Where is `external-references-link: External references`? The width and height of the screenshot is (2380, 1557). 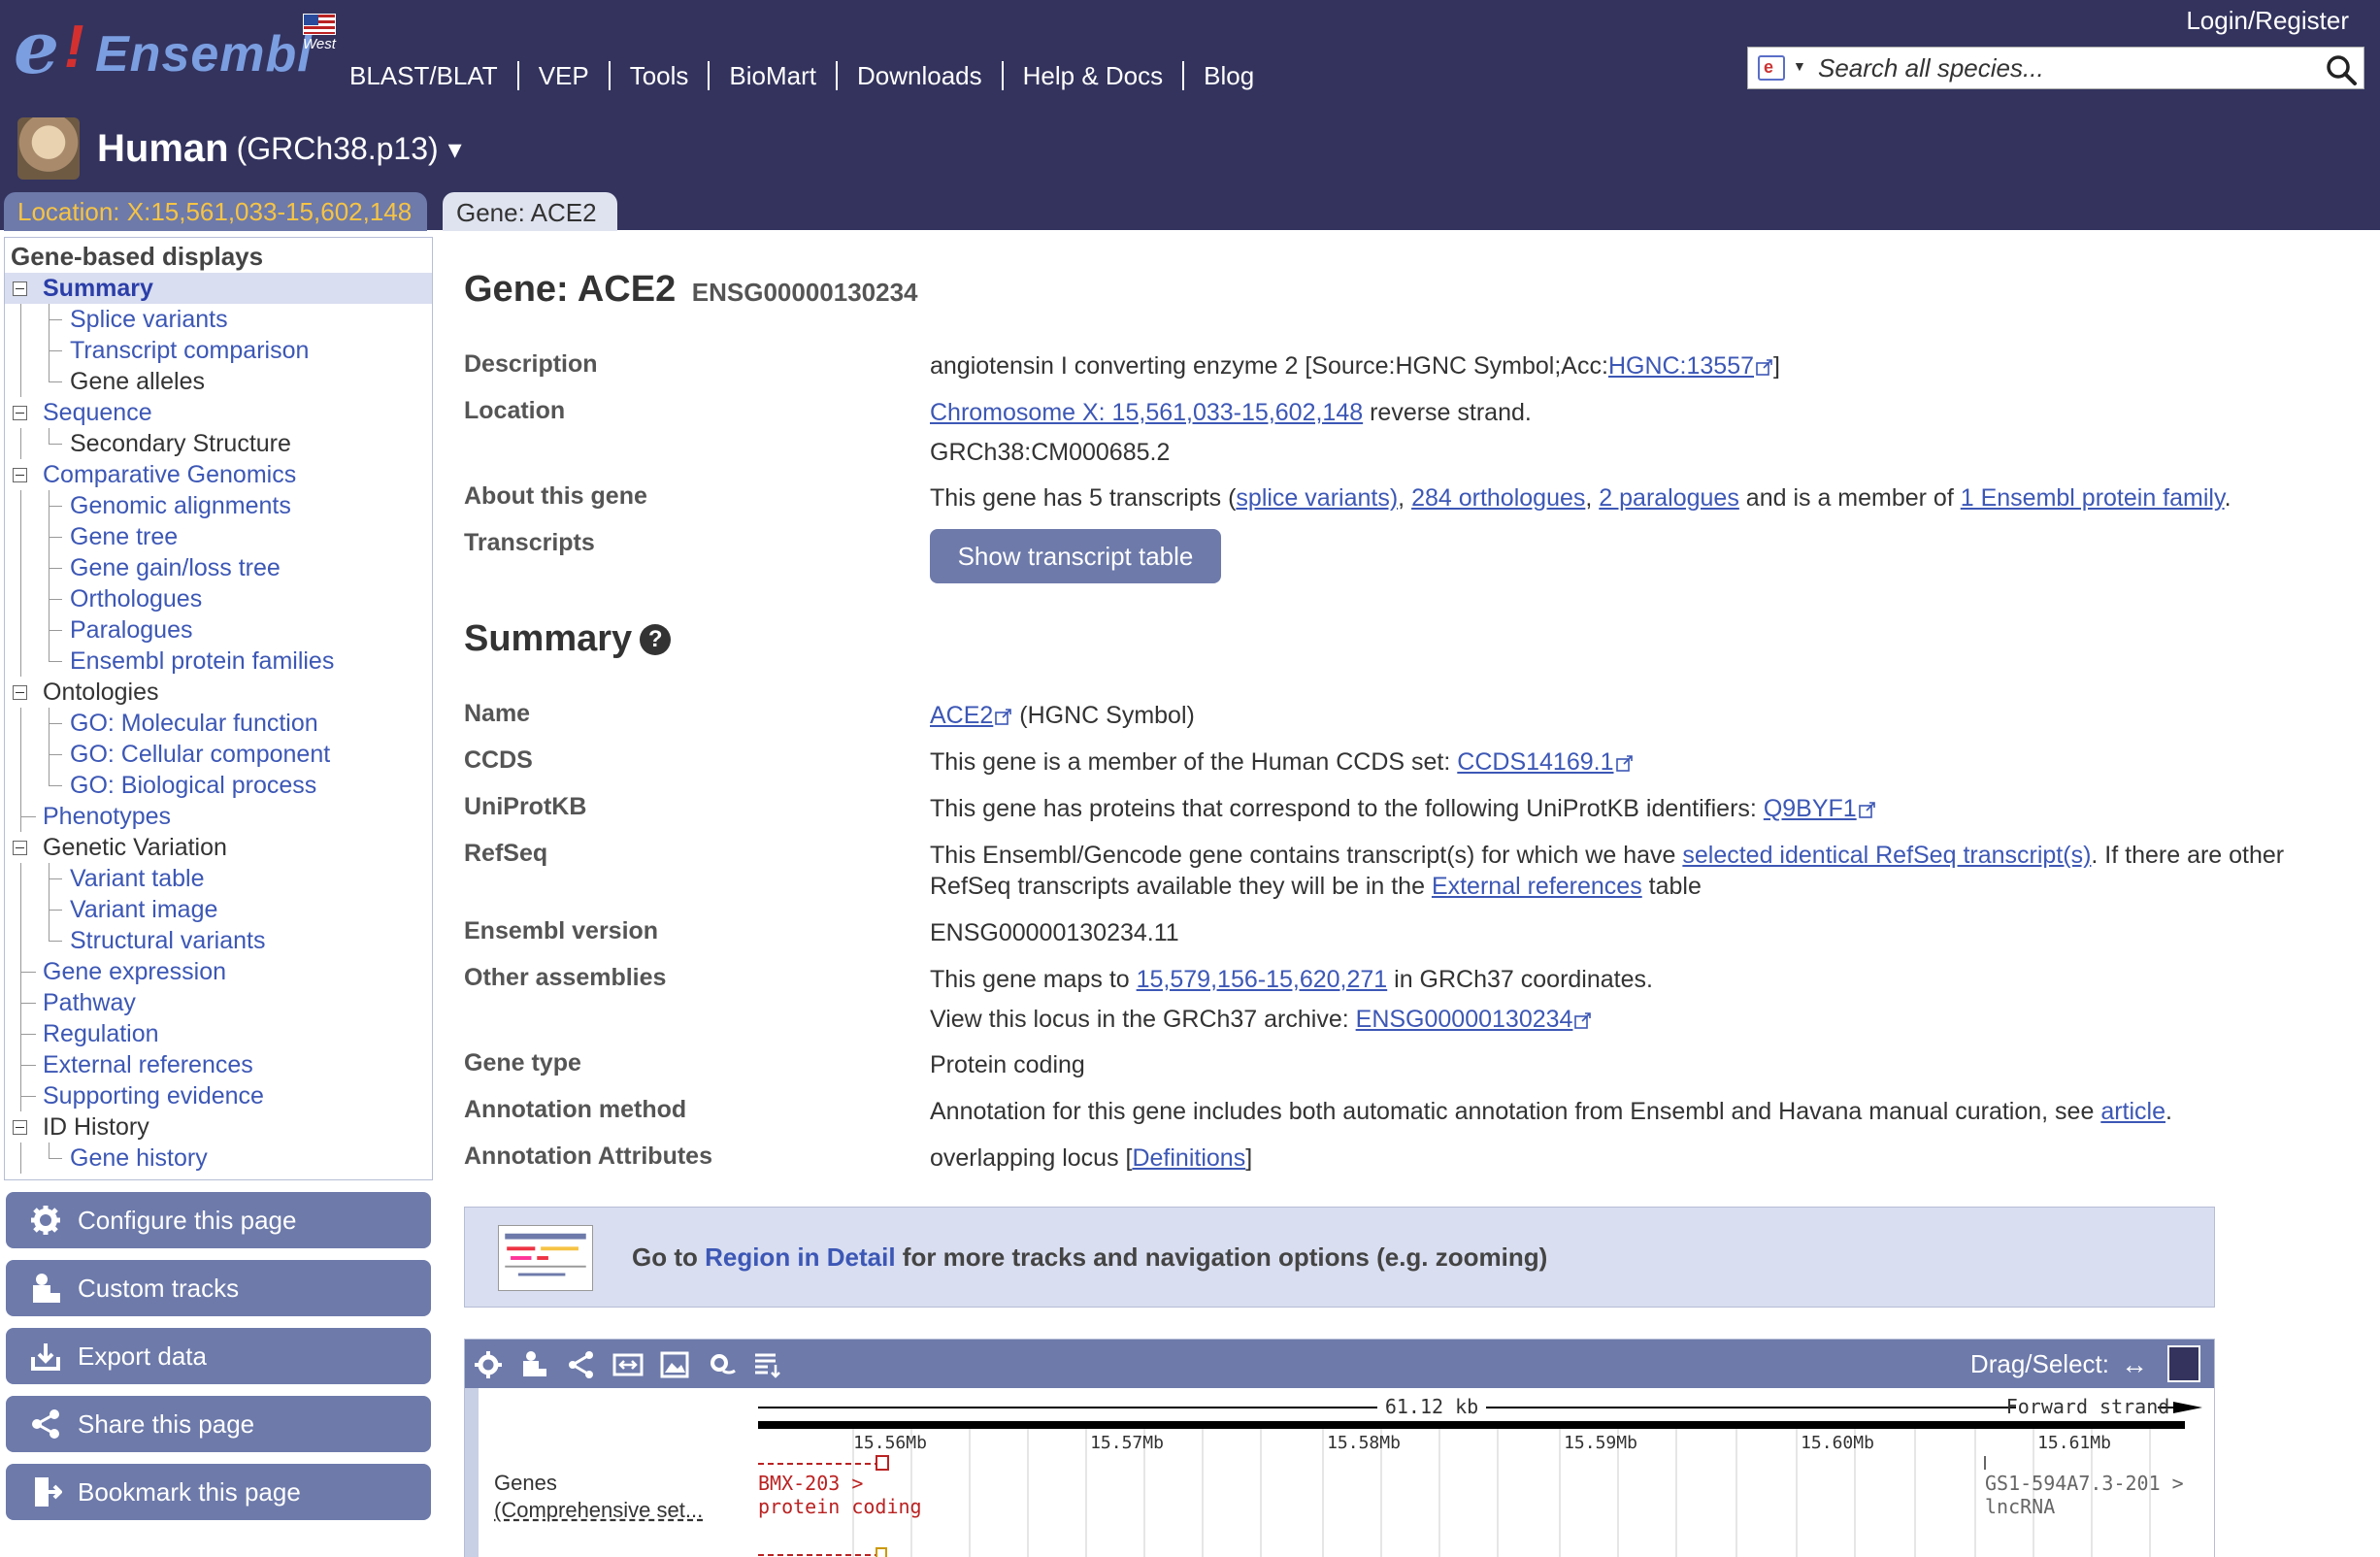
external-references-link: External references is located at coordinates (1537, 886).